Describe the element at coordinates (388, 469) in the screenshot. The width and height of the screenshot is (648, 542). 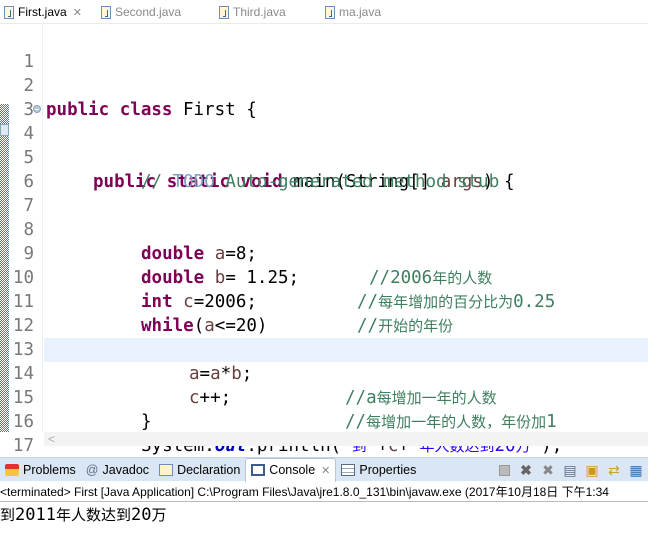
I see `tab-label: Properties` at that location.